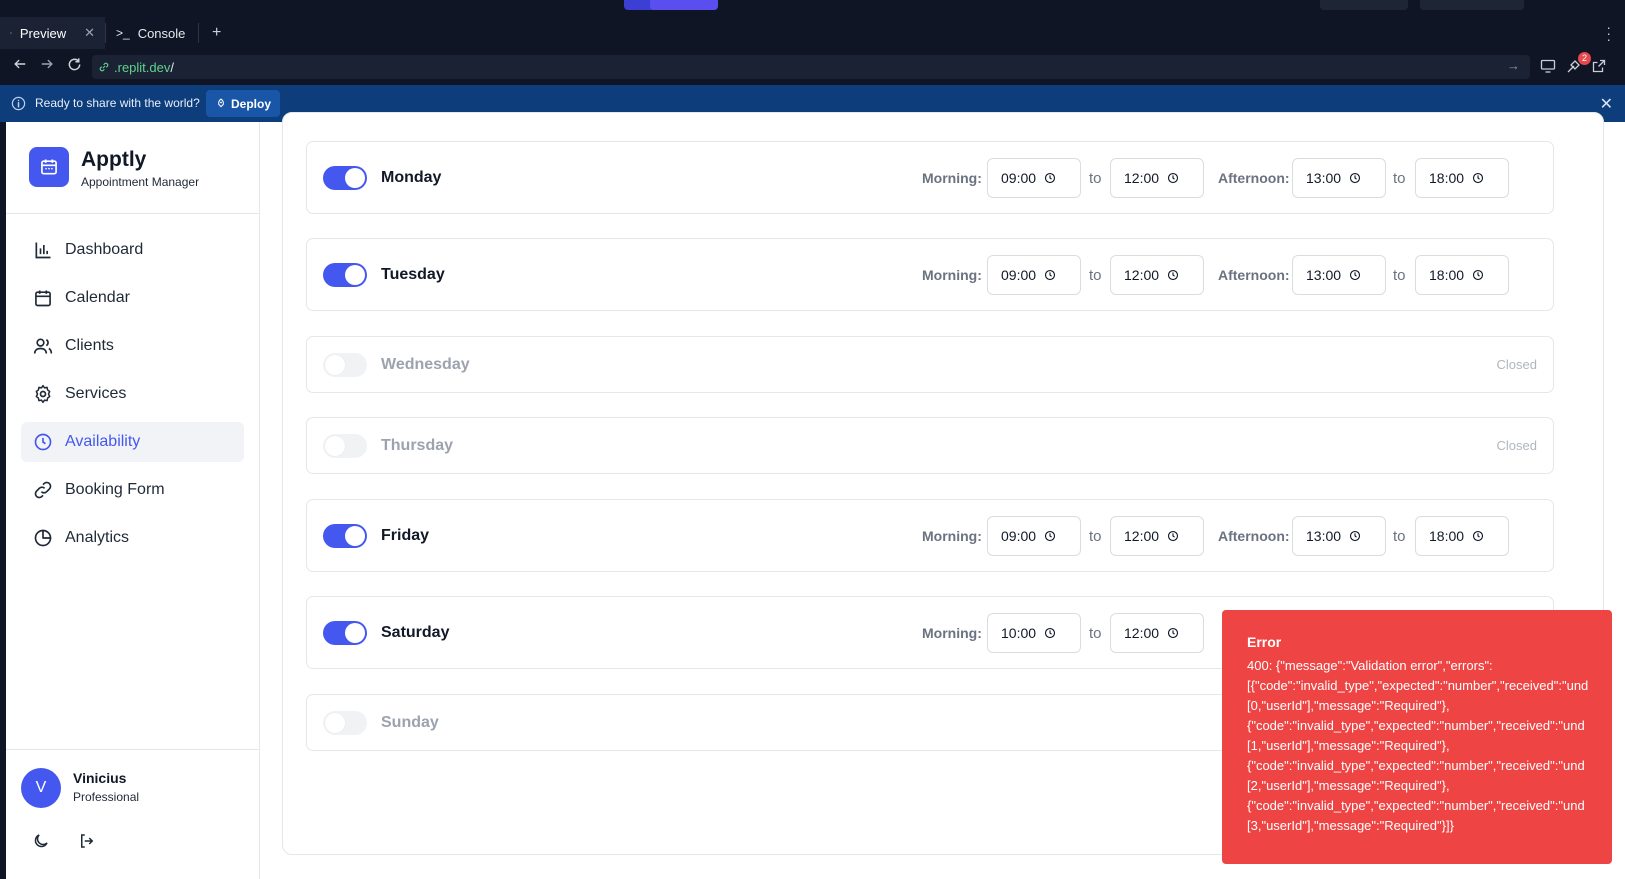 This screenshot has width=1625, height=879. What do you see at coordinates (405, 535) in the screenshot?
I see `day-name: Friday` at bounding box center [405, 535].